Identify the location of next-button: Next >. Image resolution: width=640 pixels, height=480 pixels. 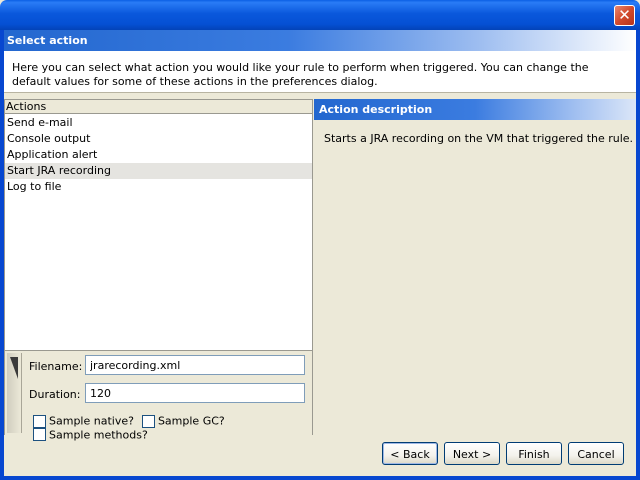
(472, 453).